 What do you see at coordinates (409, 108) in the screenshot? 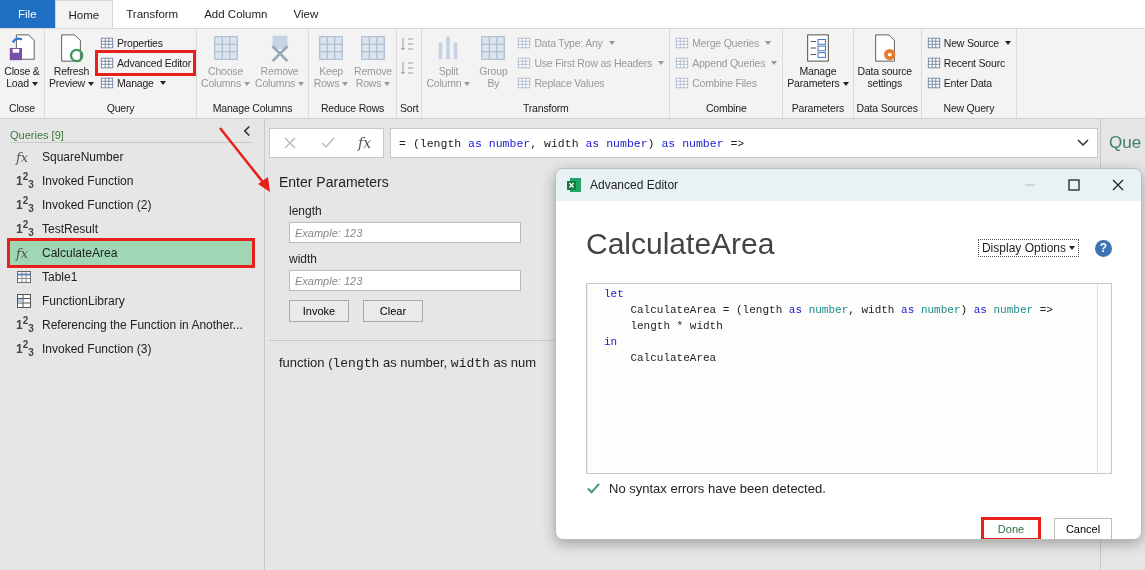
I see `group-label: Sort` at bounding box center [409, 108].